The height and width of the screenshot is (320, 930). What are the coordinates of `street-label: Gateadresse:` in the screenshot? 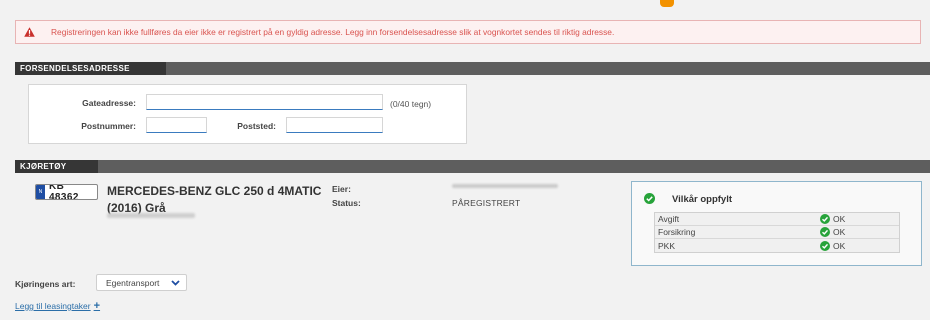 It's located at (109, 103).